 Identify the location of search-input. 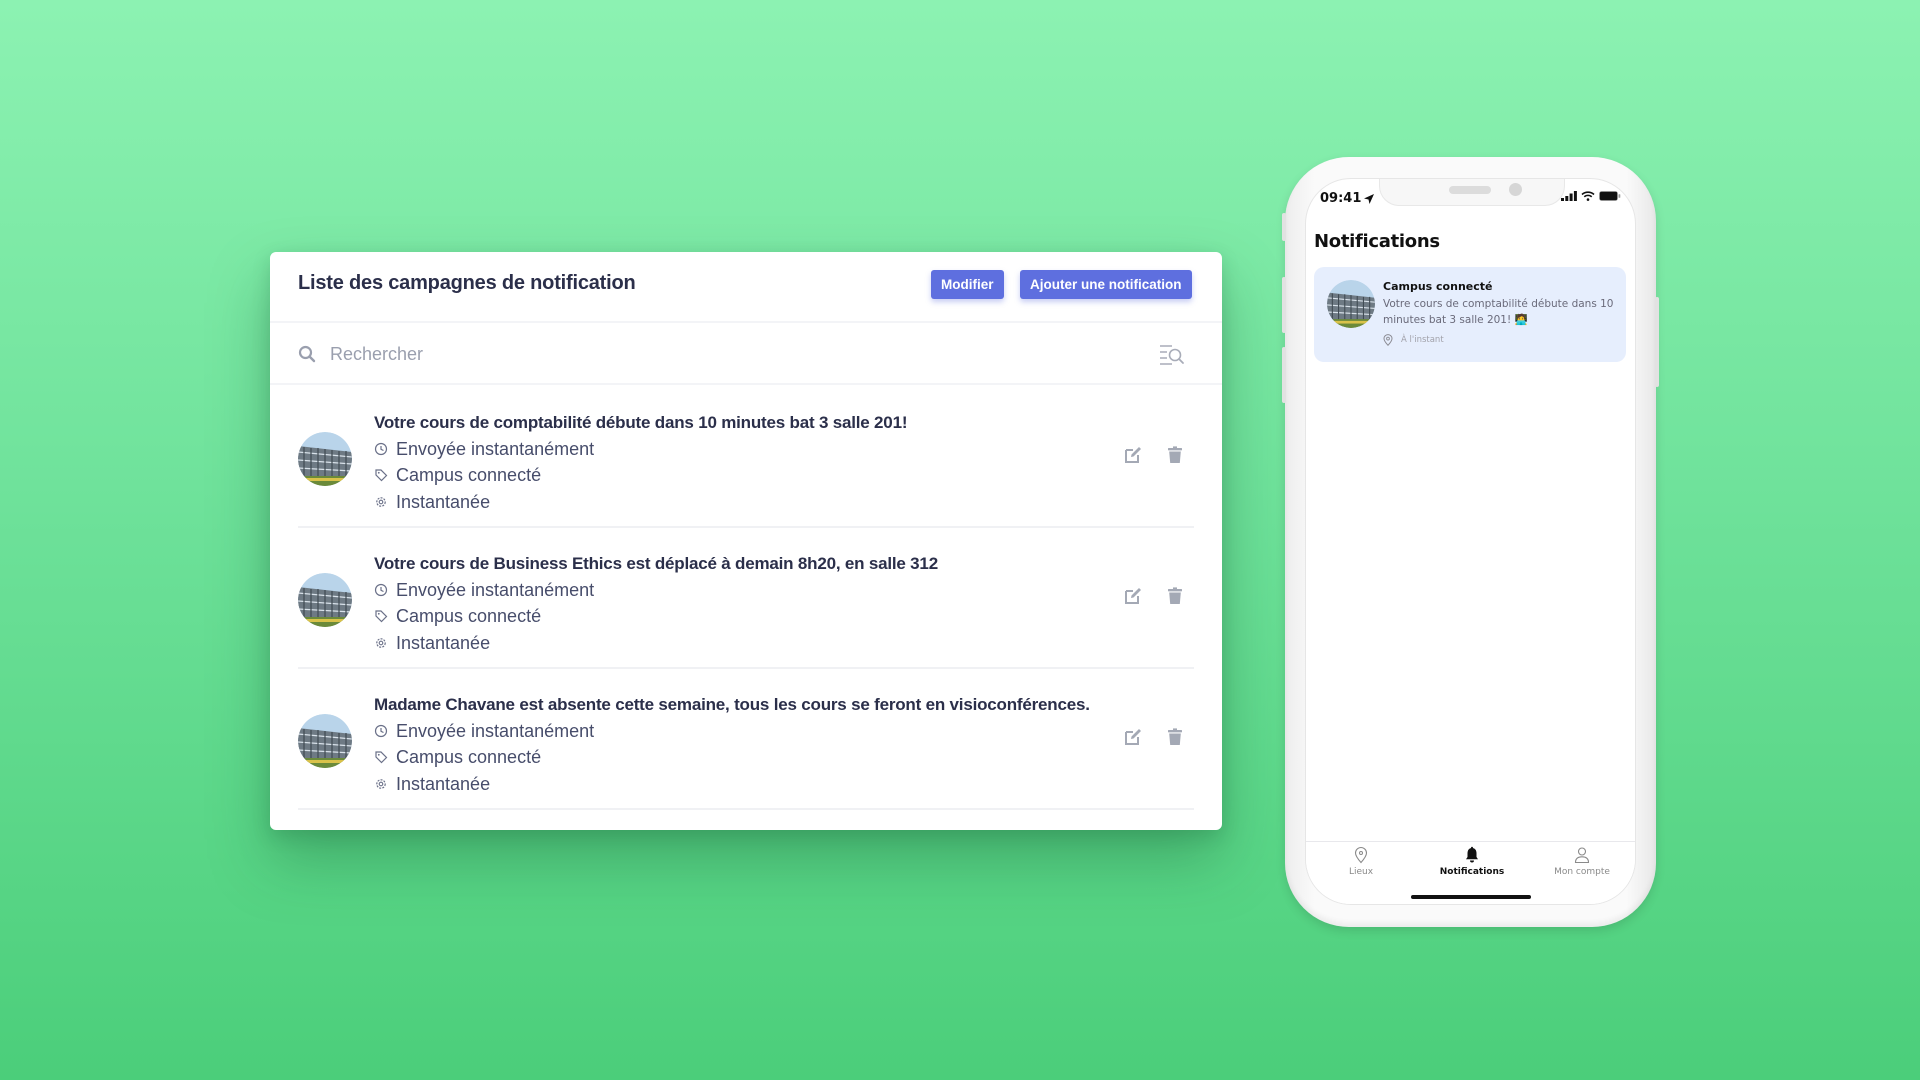
(710, 354).